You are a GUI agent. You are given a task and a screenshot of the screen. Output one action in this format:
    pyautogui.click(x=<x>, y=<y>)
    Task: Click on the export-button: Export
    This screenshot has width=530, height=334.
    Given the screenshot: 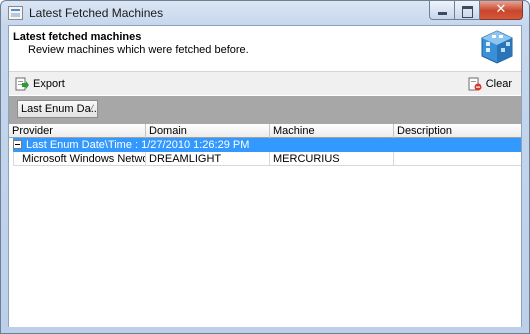 What is the action you would take?
    pyautogui.click(x=40, y=84)
    